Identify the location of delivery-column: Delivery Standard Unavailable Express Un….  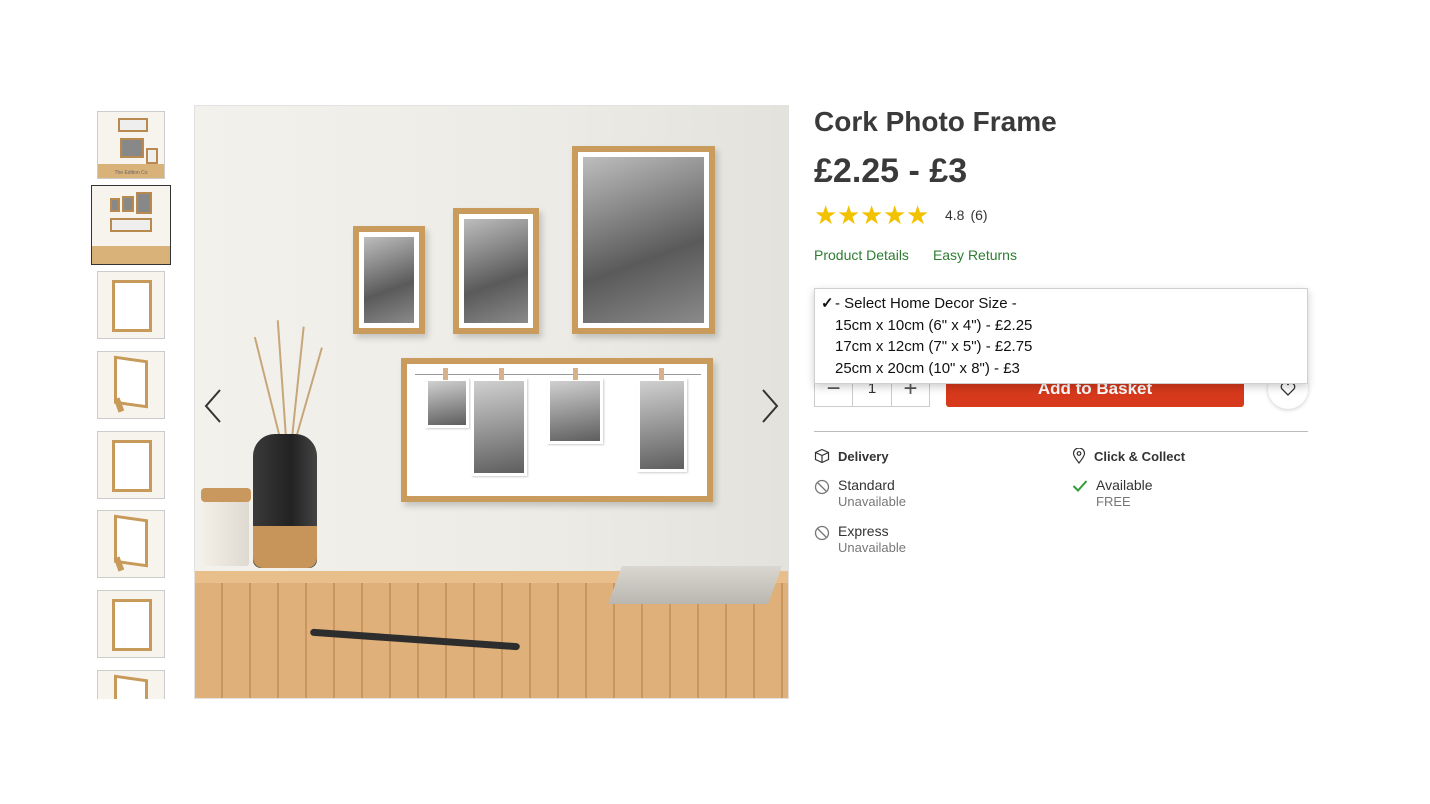
(934, 502).